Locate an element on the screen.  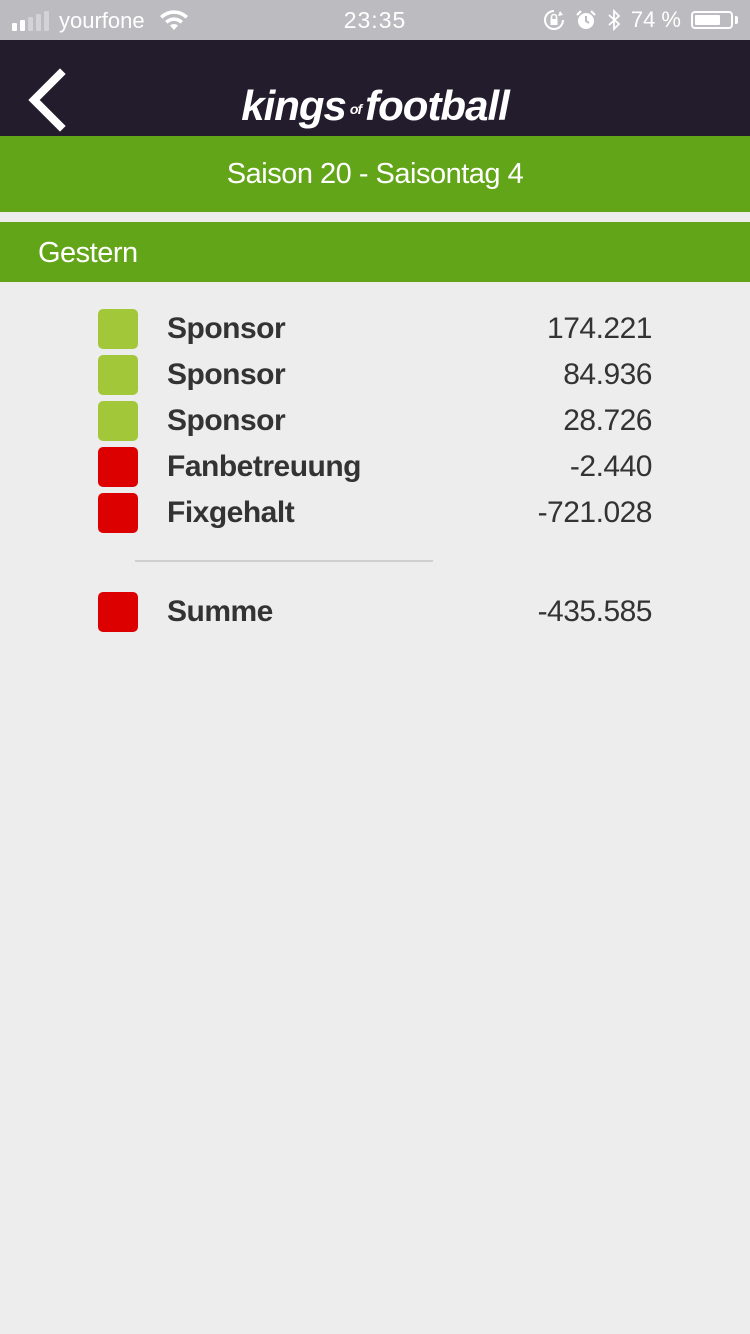
entry-row: Sponsor 28.726 is located at coordinates (375, 421).